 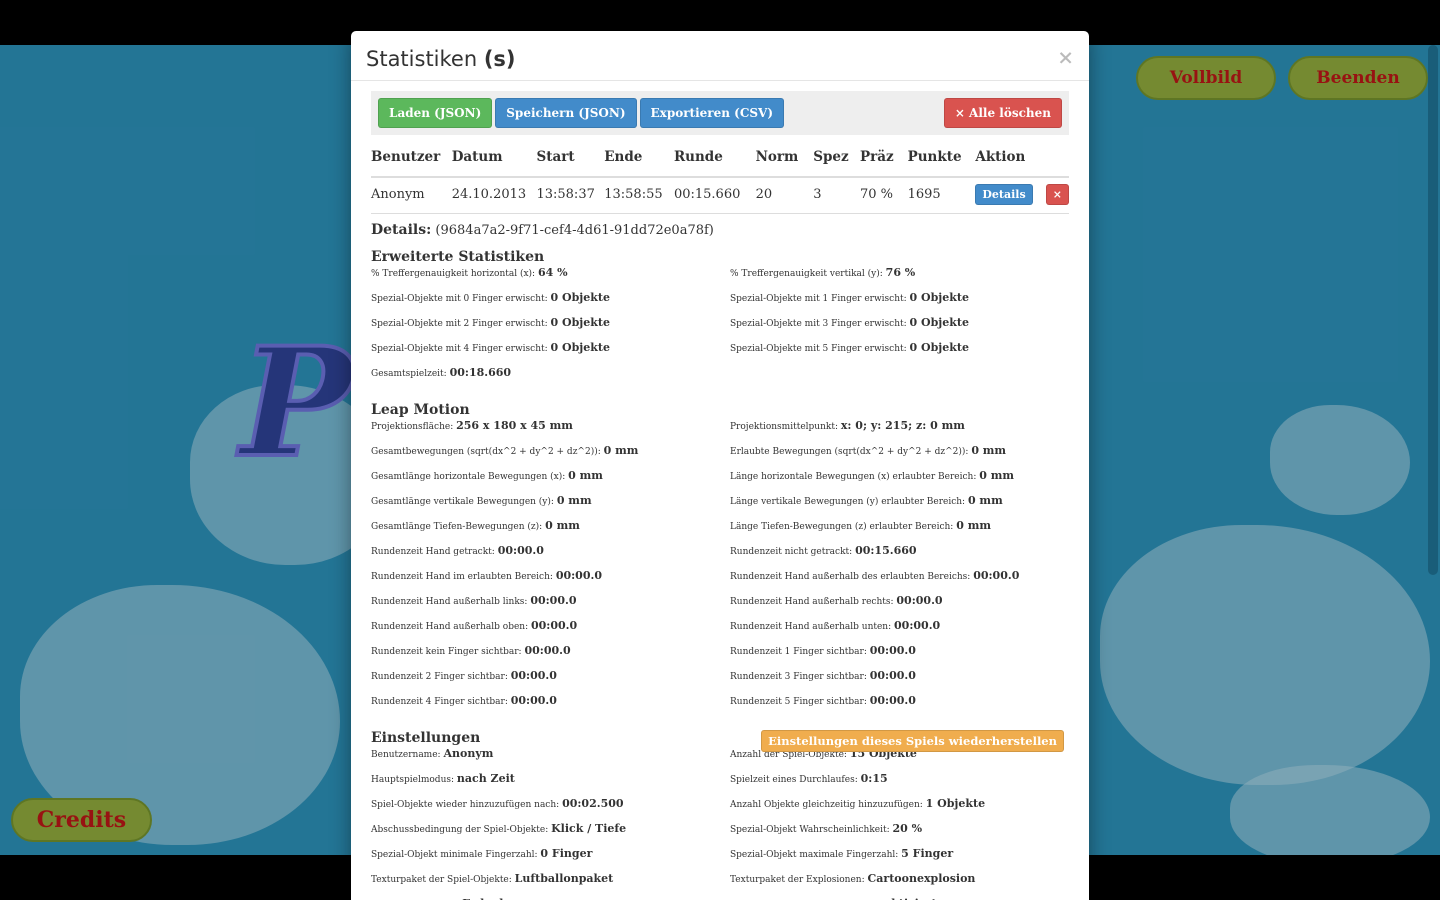 I want to click on column-header: Aktion, so click(x=1022, y=163).